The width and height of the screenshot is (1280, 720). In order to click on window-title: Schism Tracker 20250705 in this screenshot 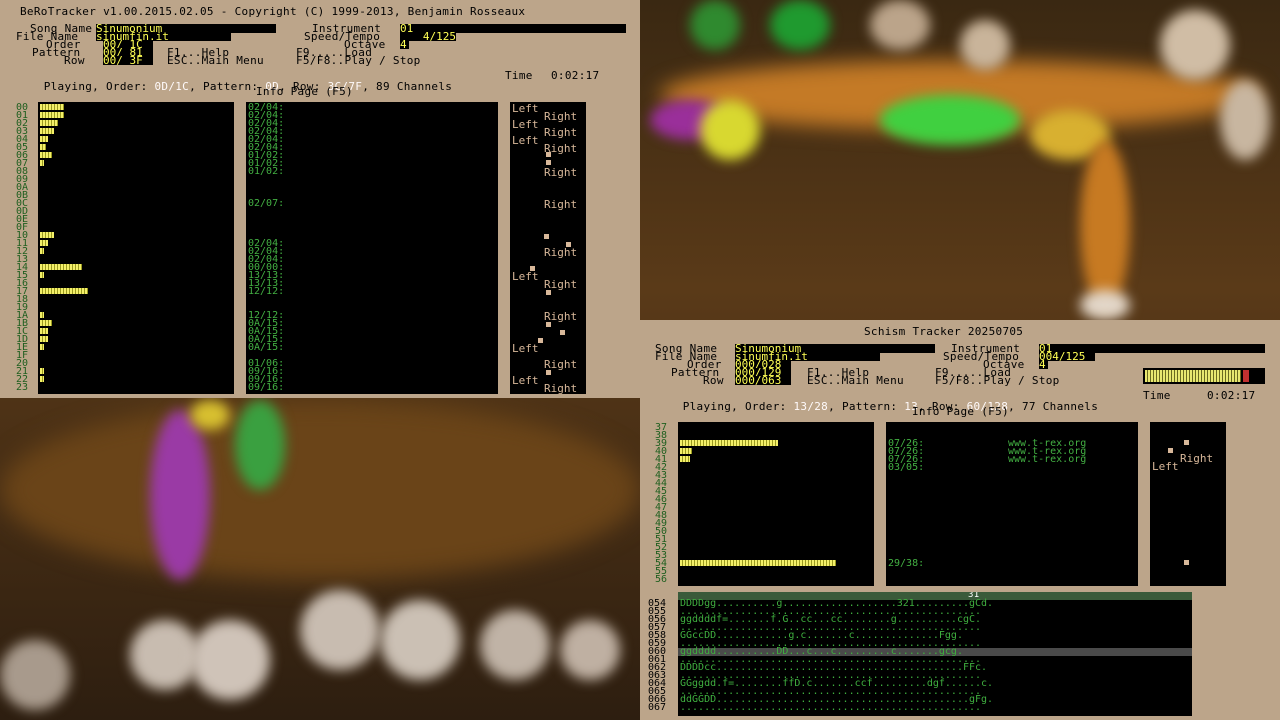, I will do `click(944, 331)`.